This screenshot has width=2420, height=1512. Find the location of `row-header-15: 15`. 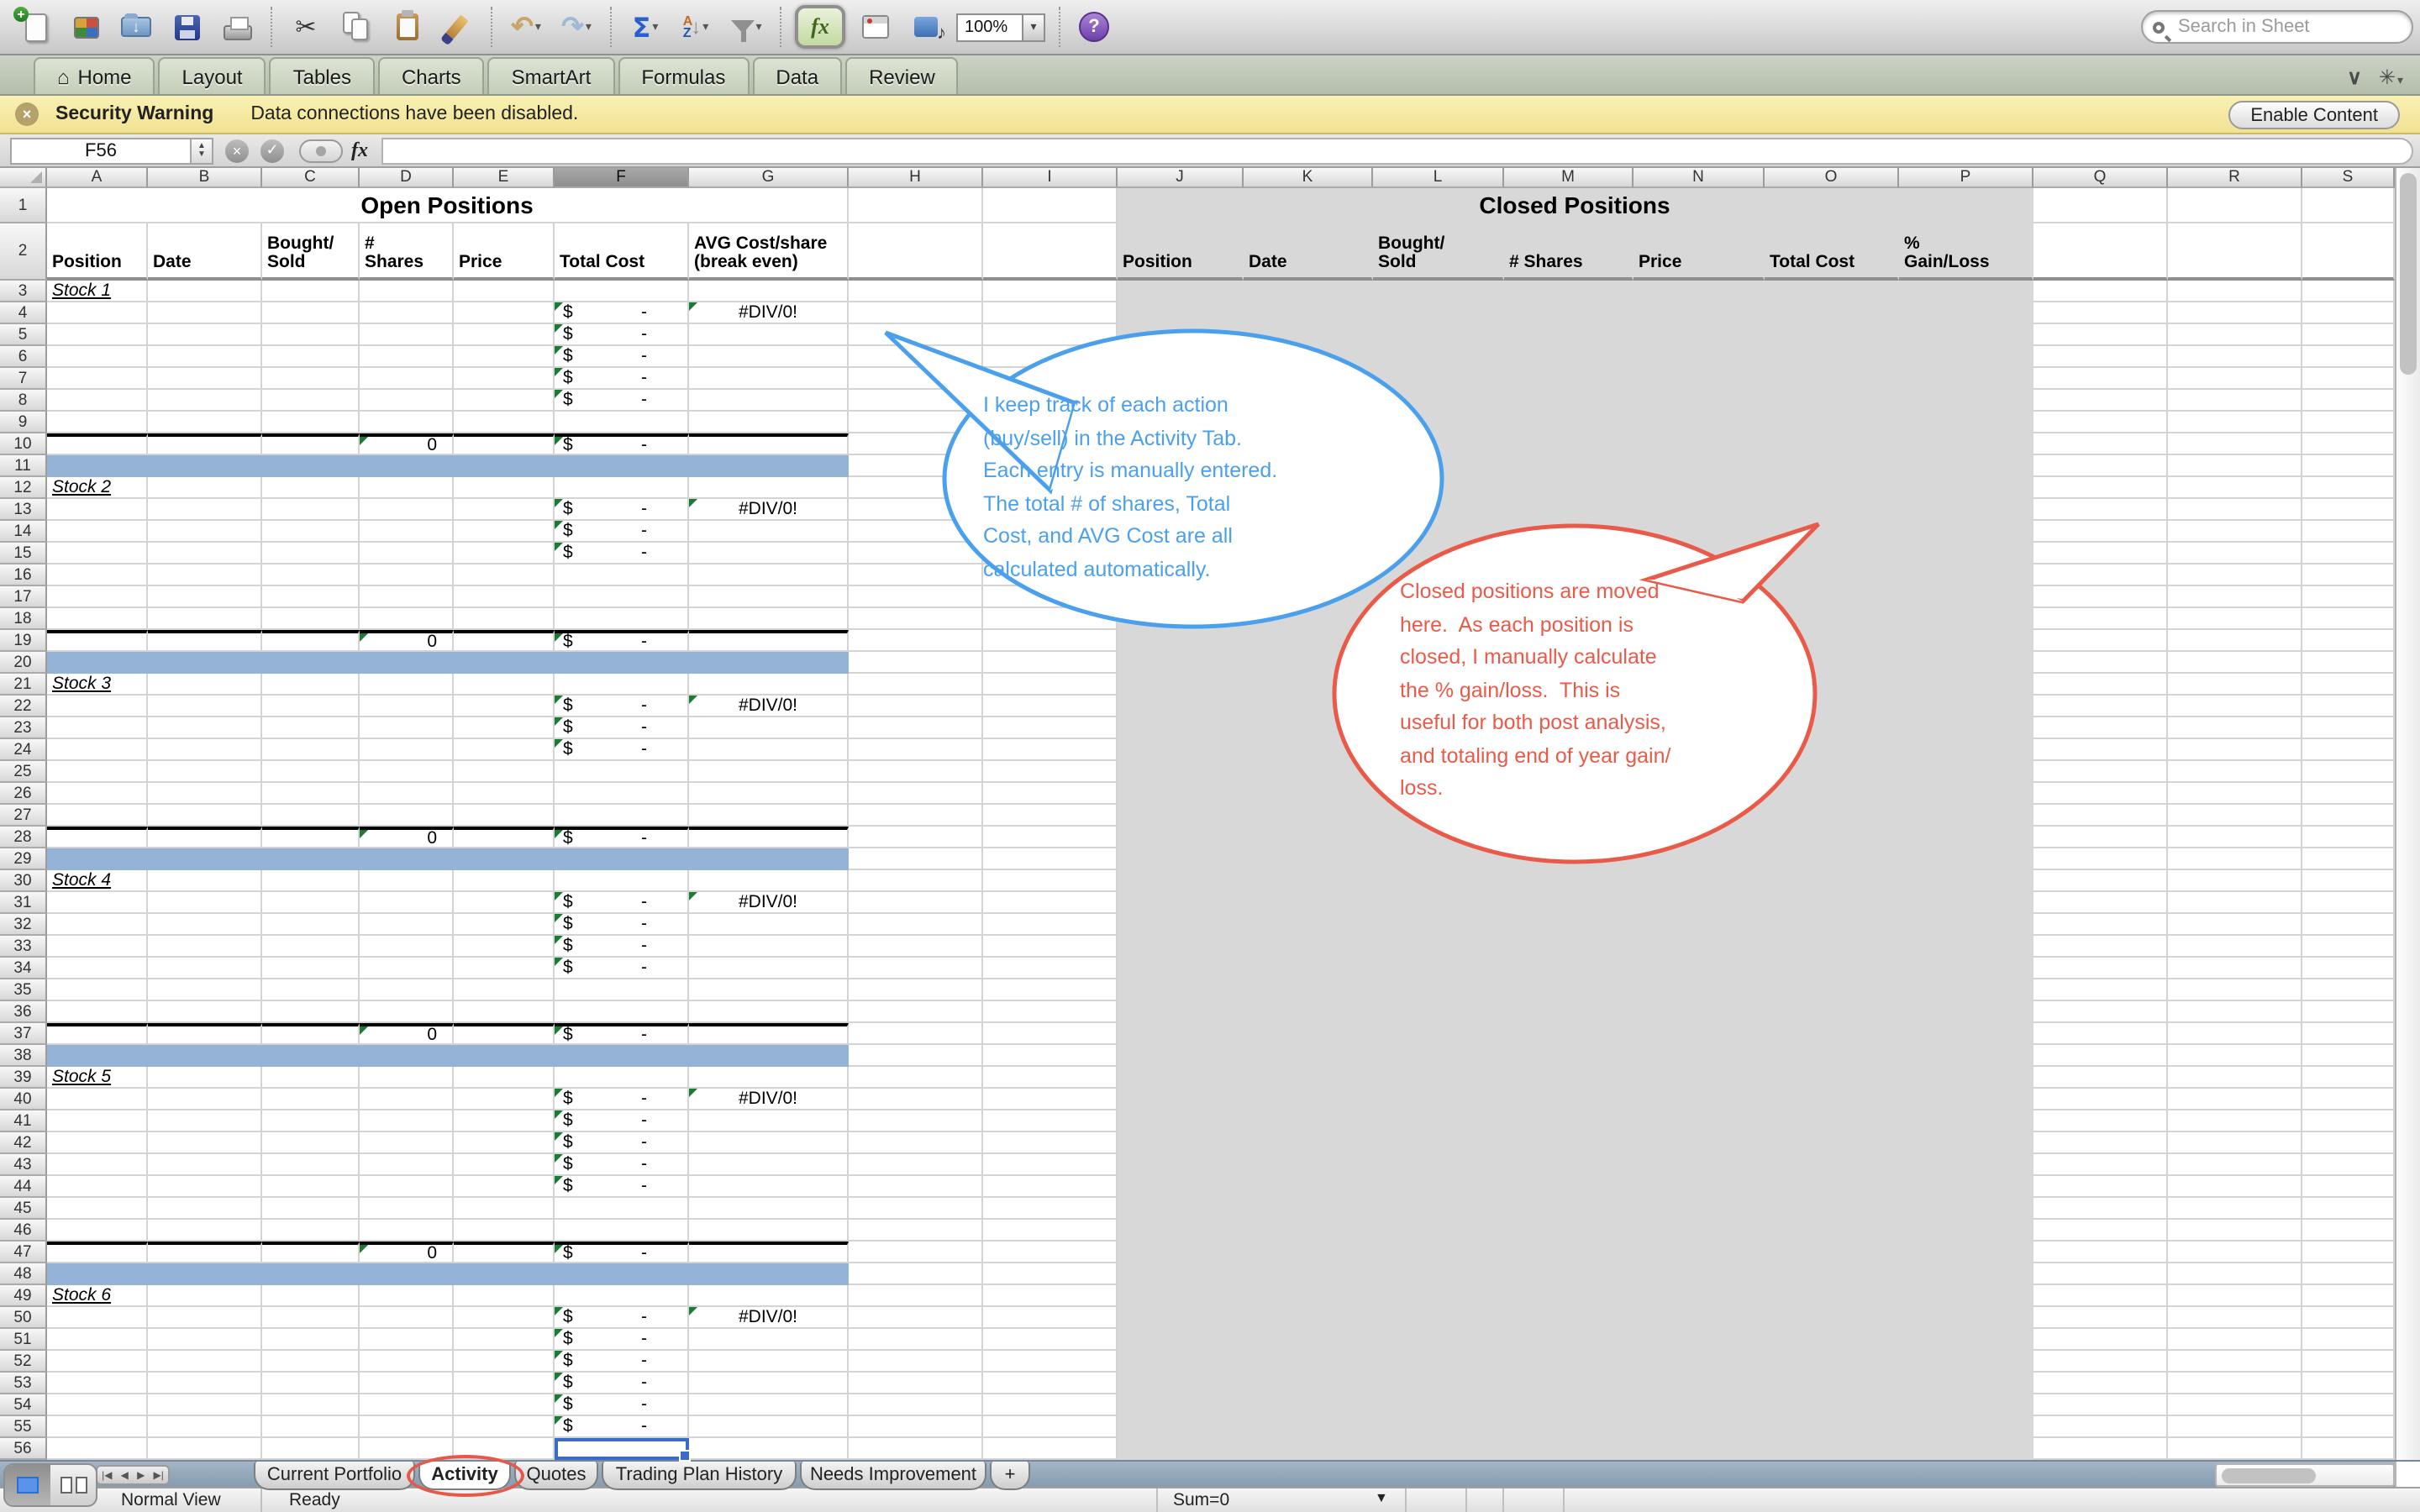

row-header-15: 15 is located at coordinates (23, 553).